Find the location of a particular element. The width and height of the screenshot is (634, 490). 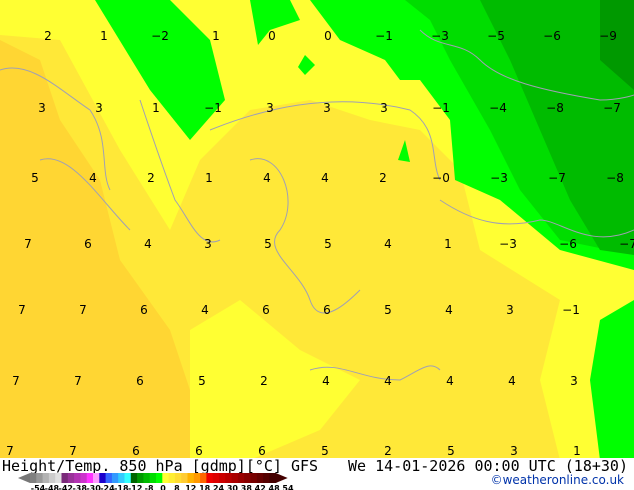

scale-tick-label: -12 is located at coordinates (135, 487).